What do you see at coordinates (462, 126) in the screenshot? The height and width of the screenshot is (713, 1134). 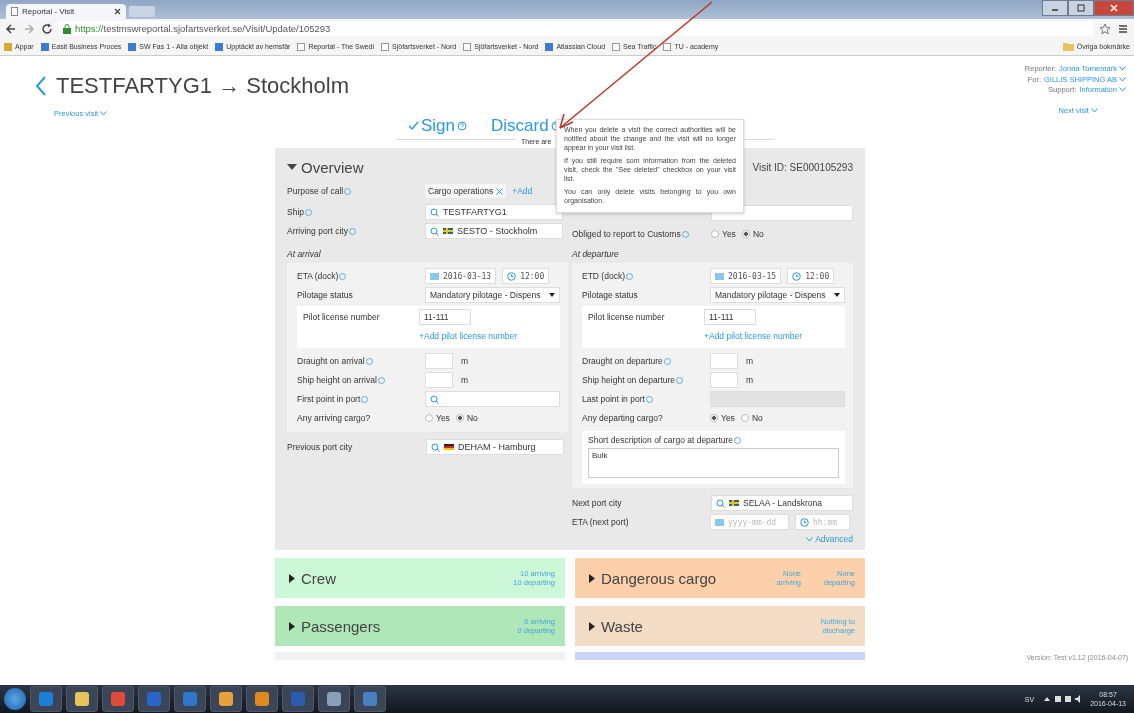 I see `help-icon` at bounding box center [462, 126].